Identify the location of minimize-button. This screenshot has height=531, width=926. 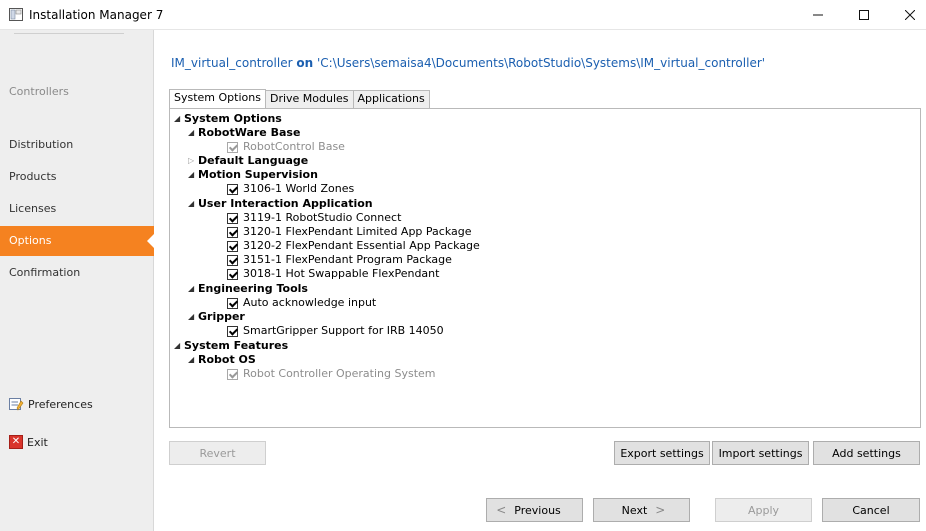
(818, 15).